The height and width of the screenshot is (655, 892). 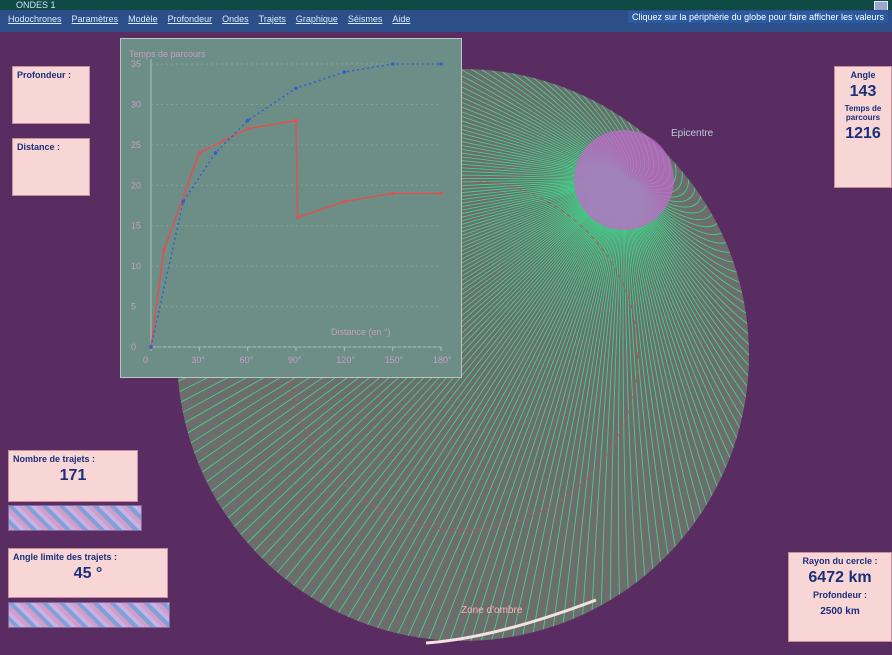 I want to click on radius-value: 6472 km, so click(x=840, y=577).